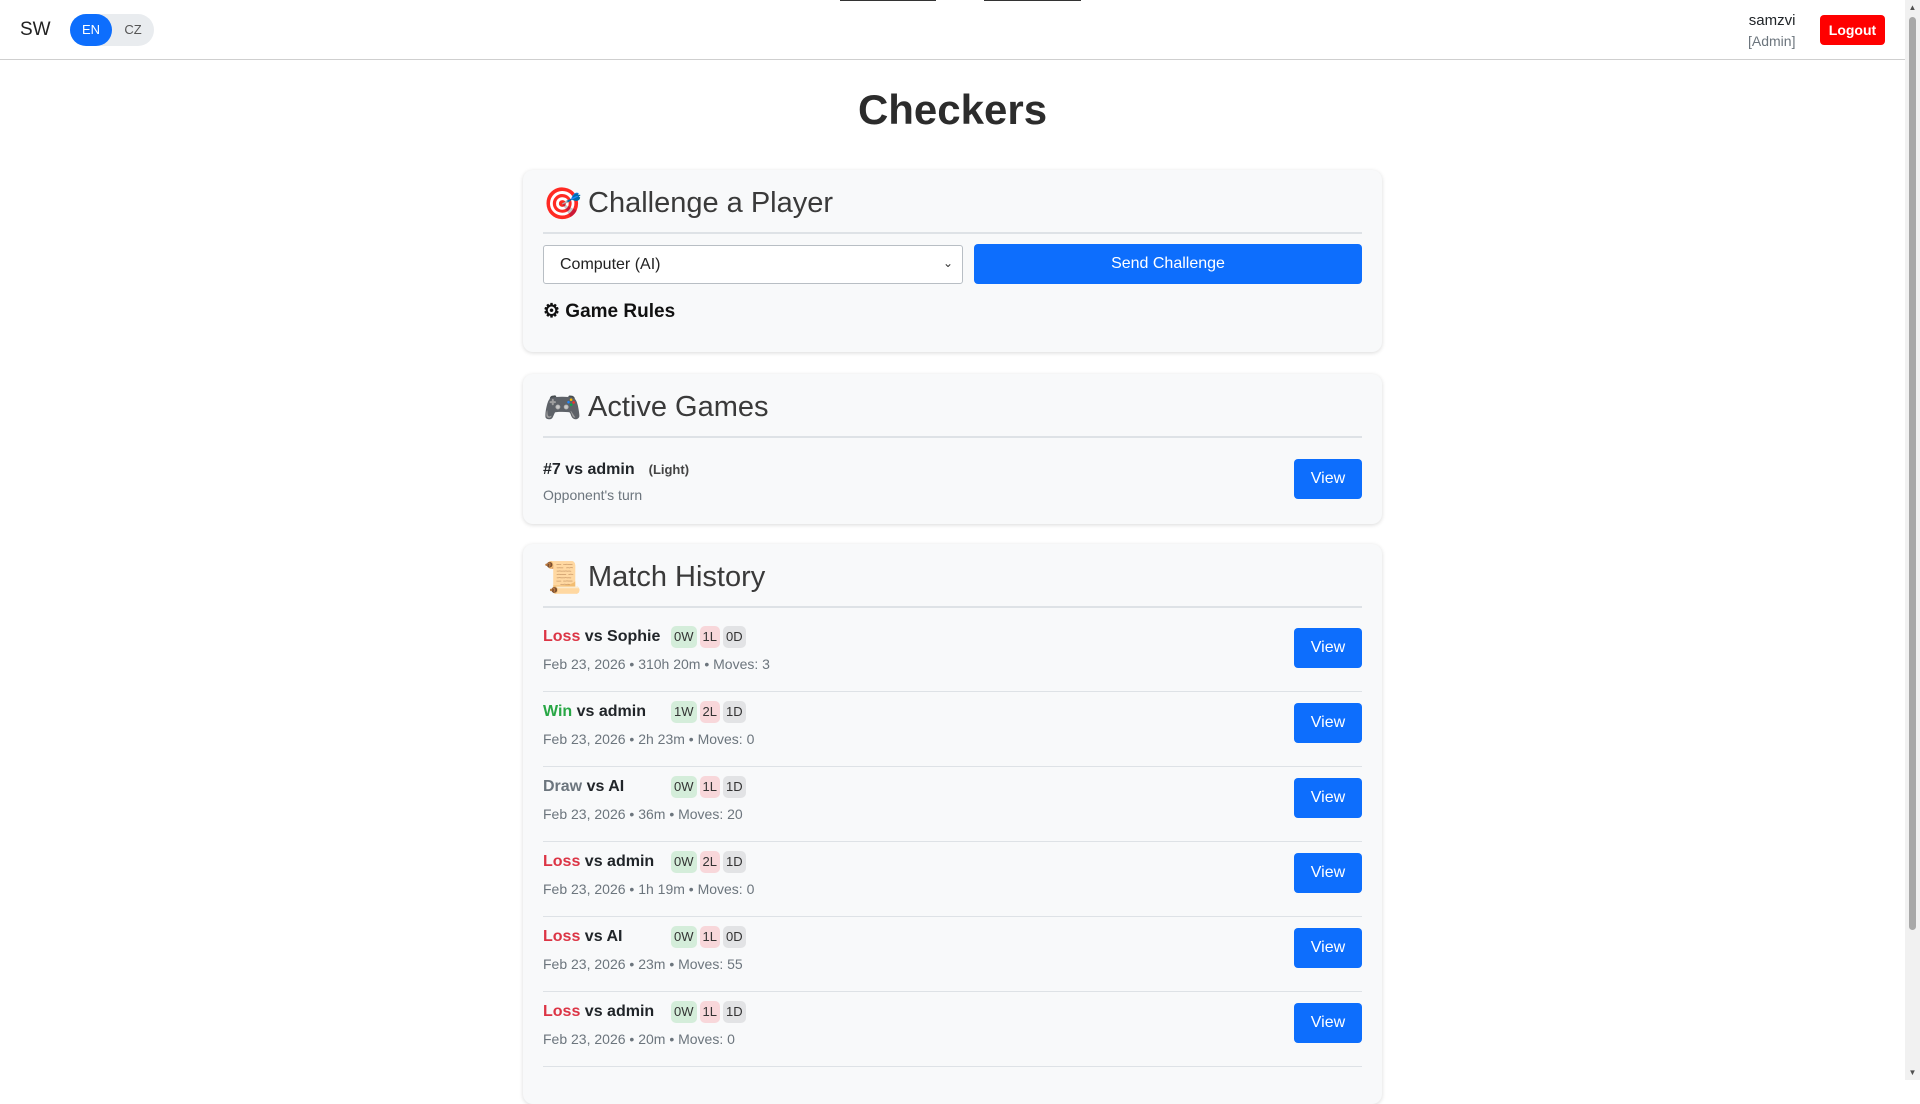 Image resolution: width=1920 pixels, height=1104 pixels. Describe the element at coordinates (643, 814) in the screenshot. I see `history-meta: Feb 23, 2026 • 36m • Moves: 20` at that location.